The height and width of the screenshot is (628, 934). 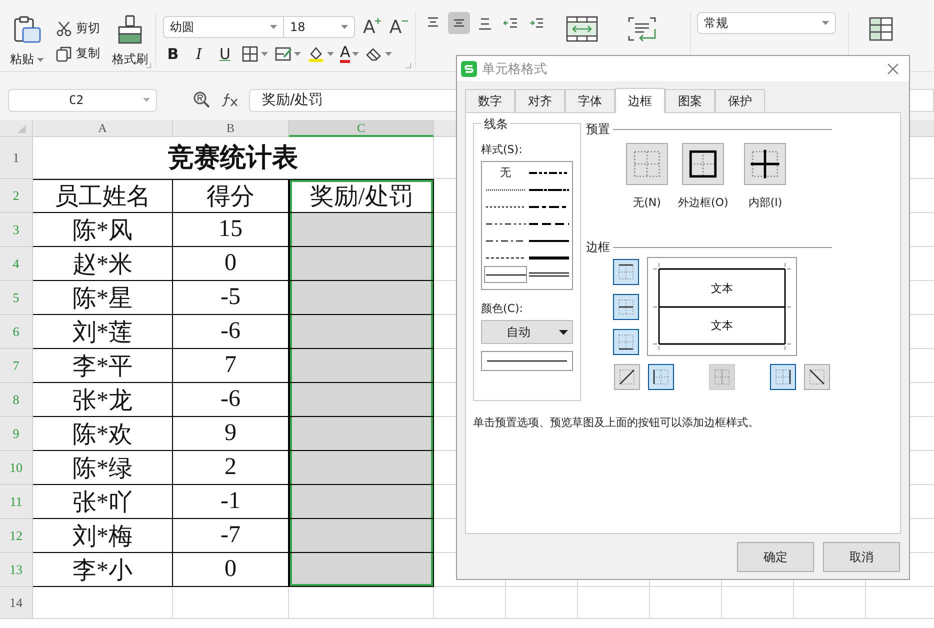 What do you see at coordinates (27, 30) in the screenshot?
I see `paste-icon` at bounding box center [27, 30].